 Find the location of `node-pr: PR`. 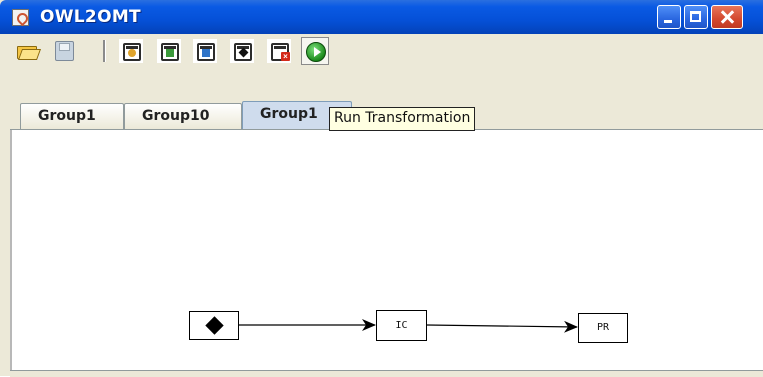

node-pr: PR is located at coordinates (603, 328).